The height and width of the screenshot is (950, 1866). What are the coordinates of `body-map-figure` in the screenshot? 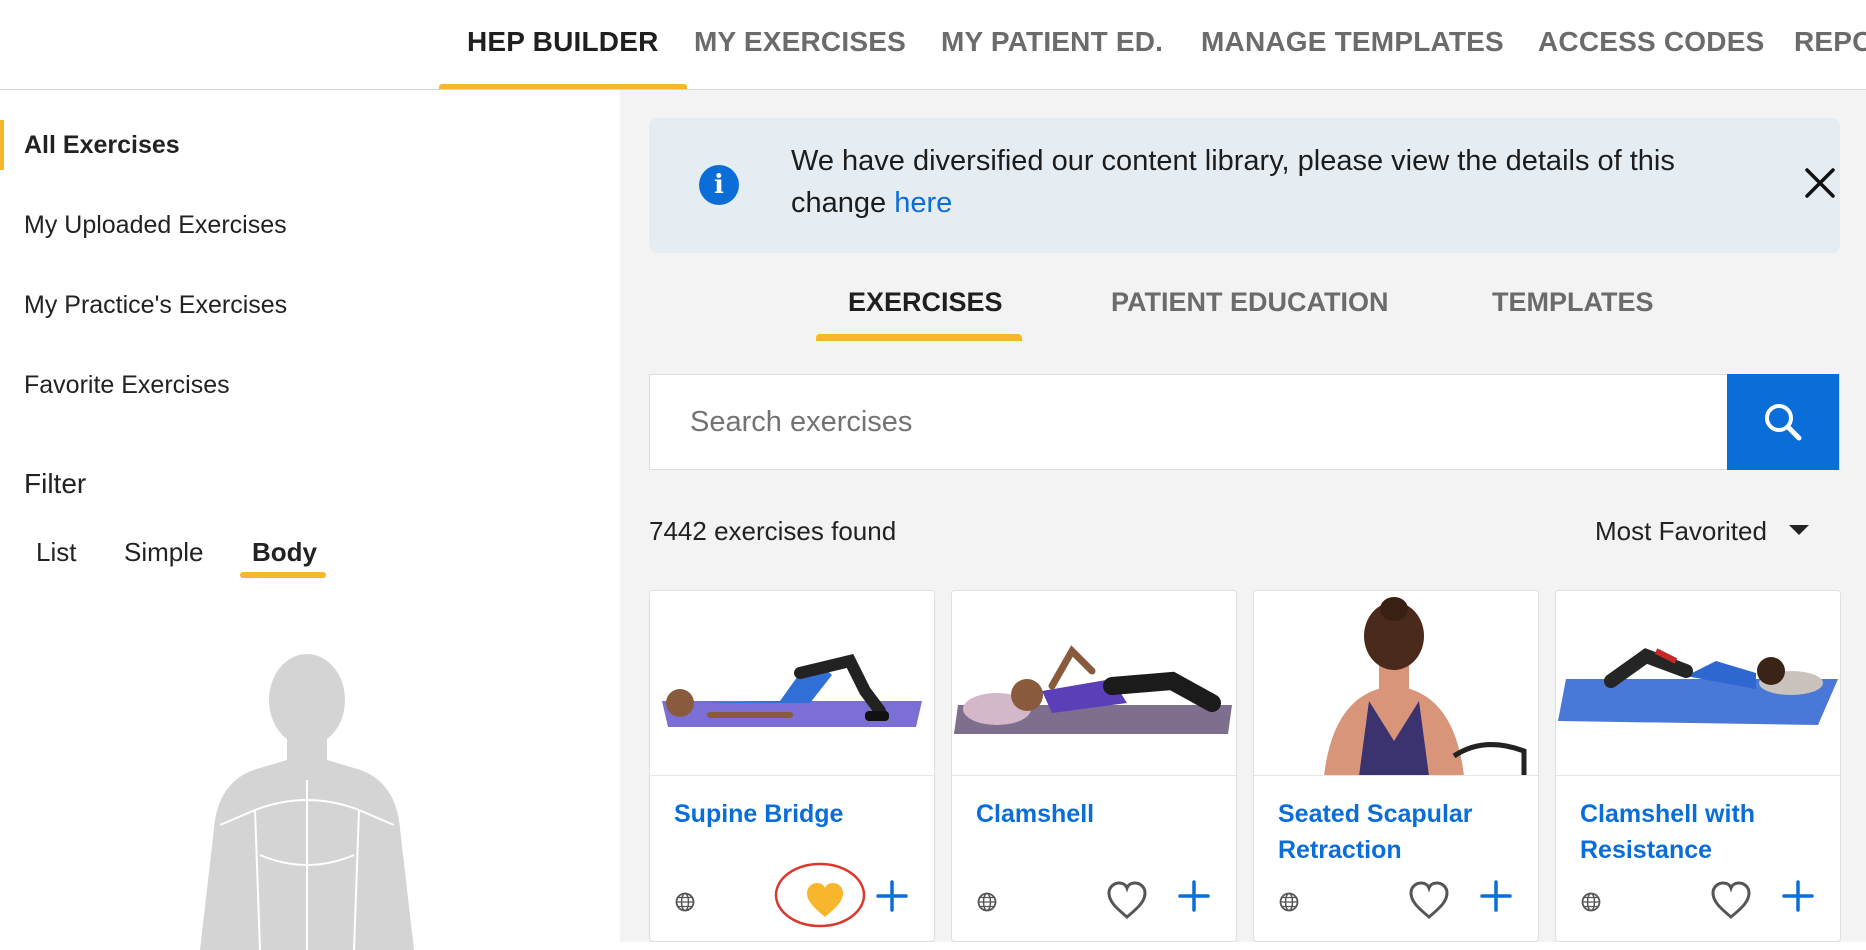 It's located at (310, 800).